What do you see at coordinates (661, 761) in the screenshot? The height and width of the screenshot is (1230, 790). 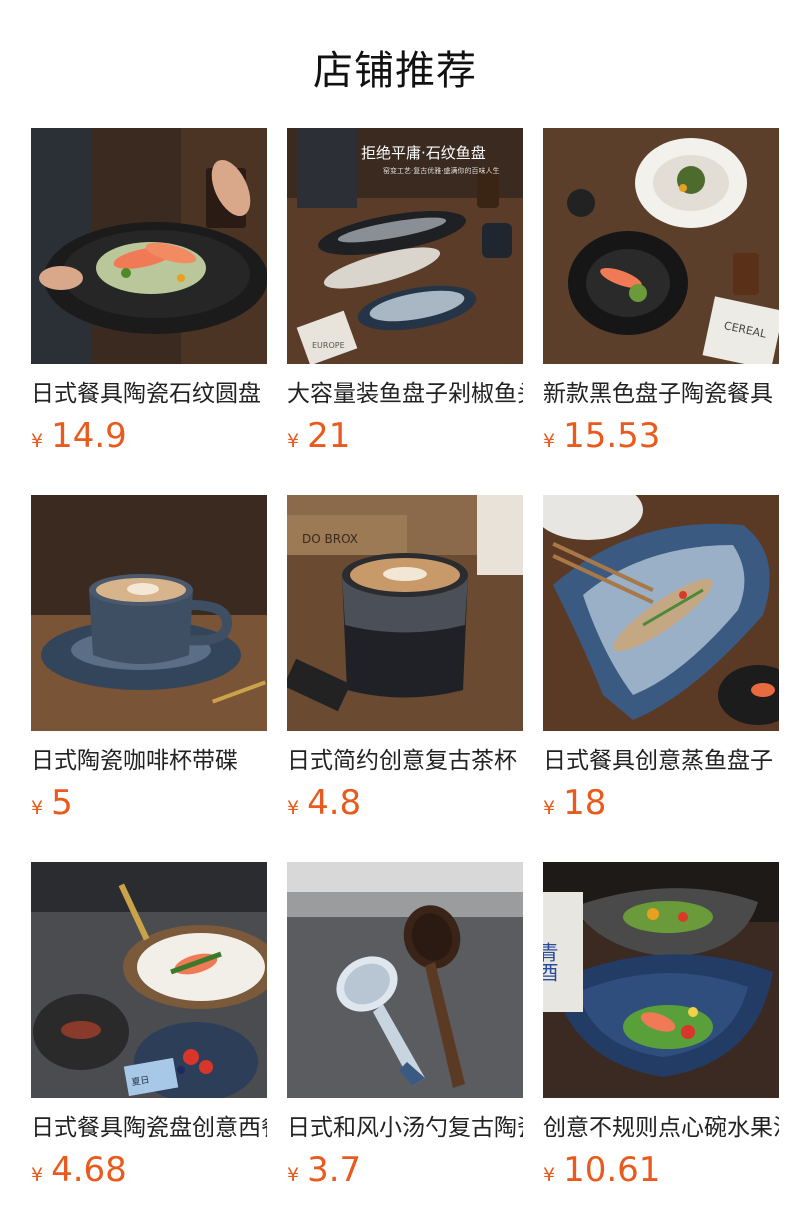 I see `product-name: 日式餐具创意蒸鱼盘子` at bounding box center [661, 761].